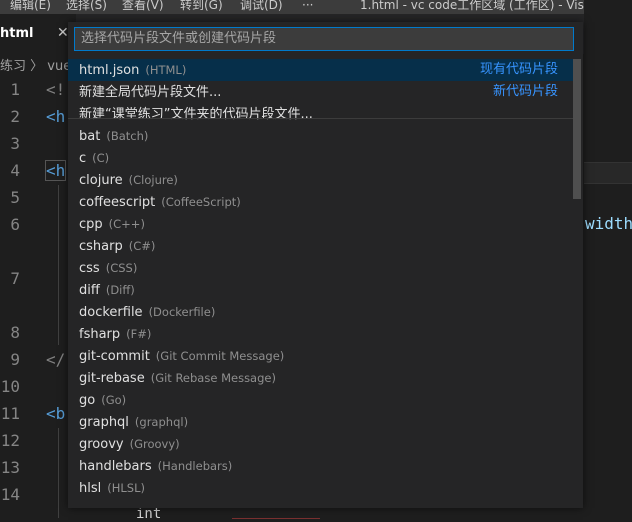  I want to click on snippet-item-text: clojure (Clojure), so click(128, 180).